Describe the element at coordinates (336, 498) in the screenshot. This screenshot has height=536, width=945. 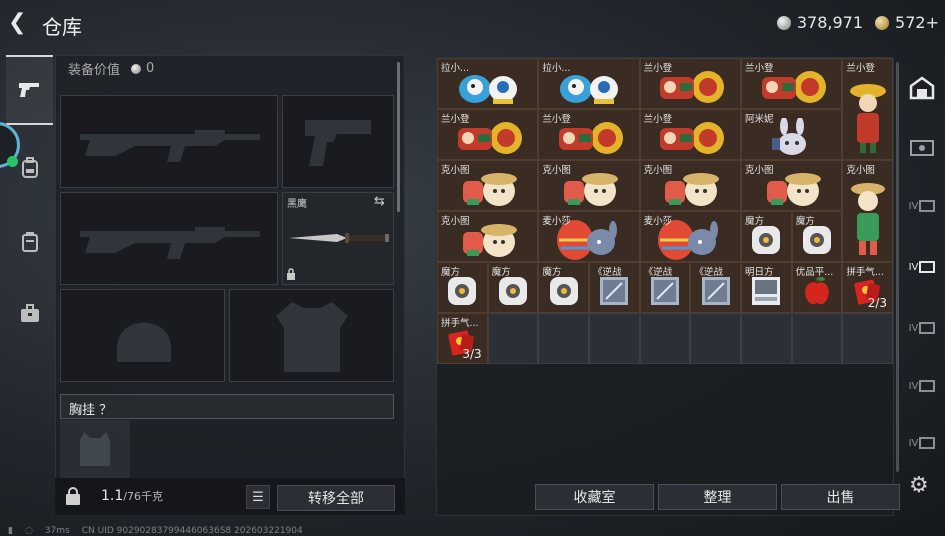
I see `transfer-all-button: 转移全部` at that location.